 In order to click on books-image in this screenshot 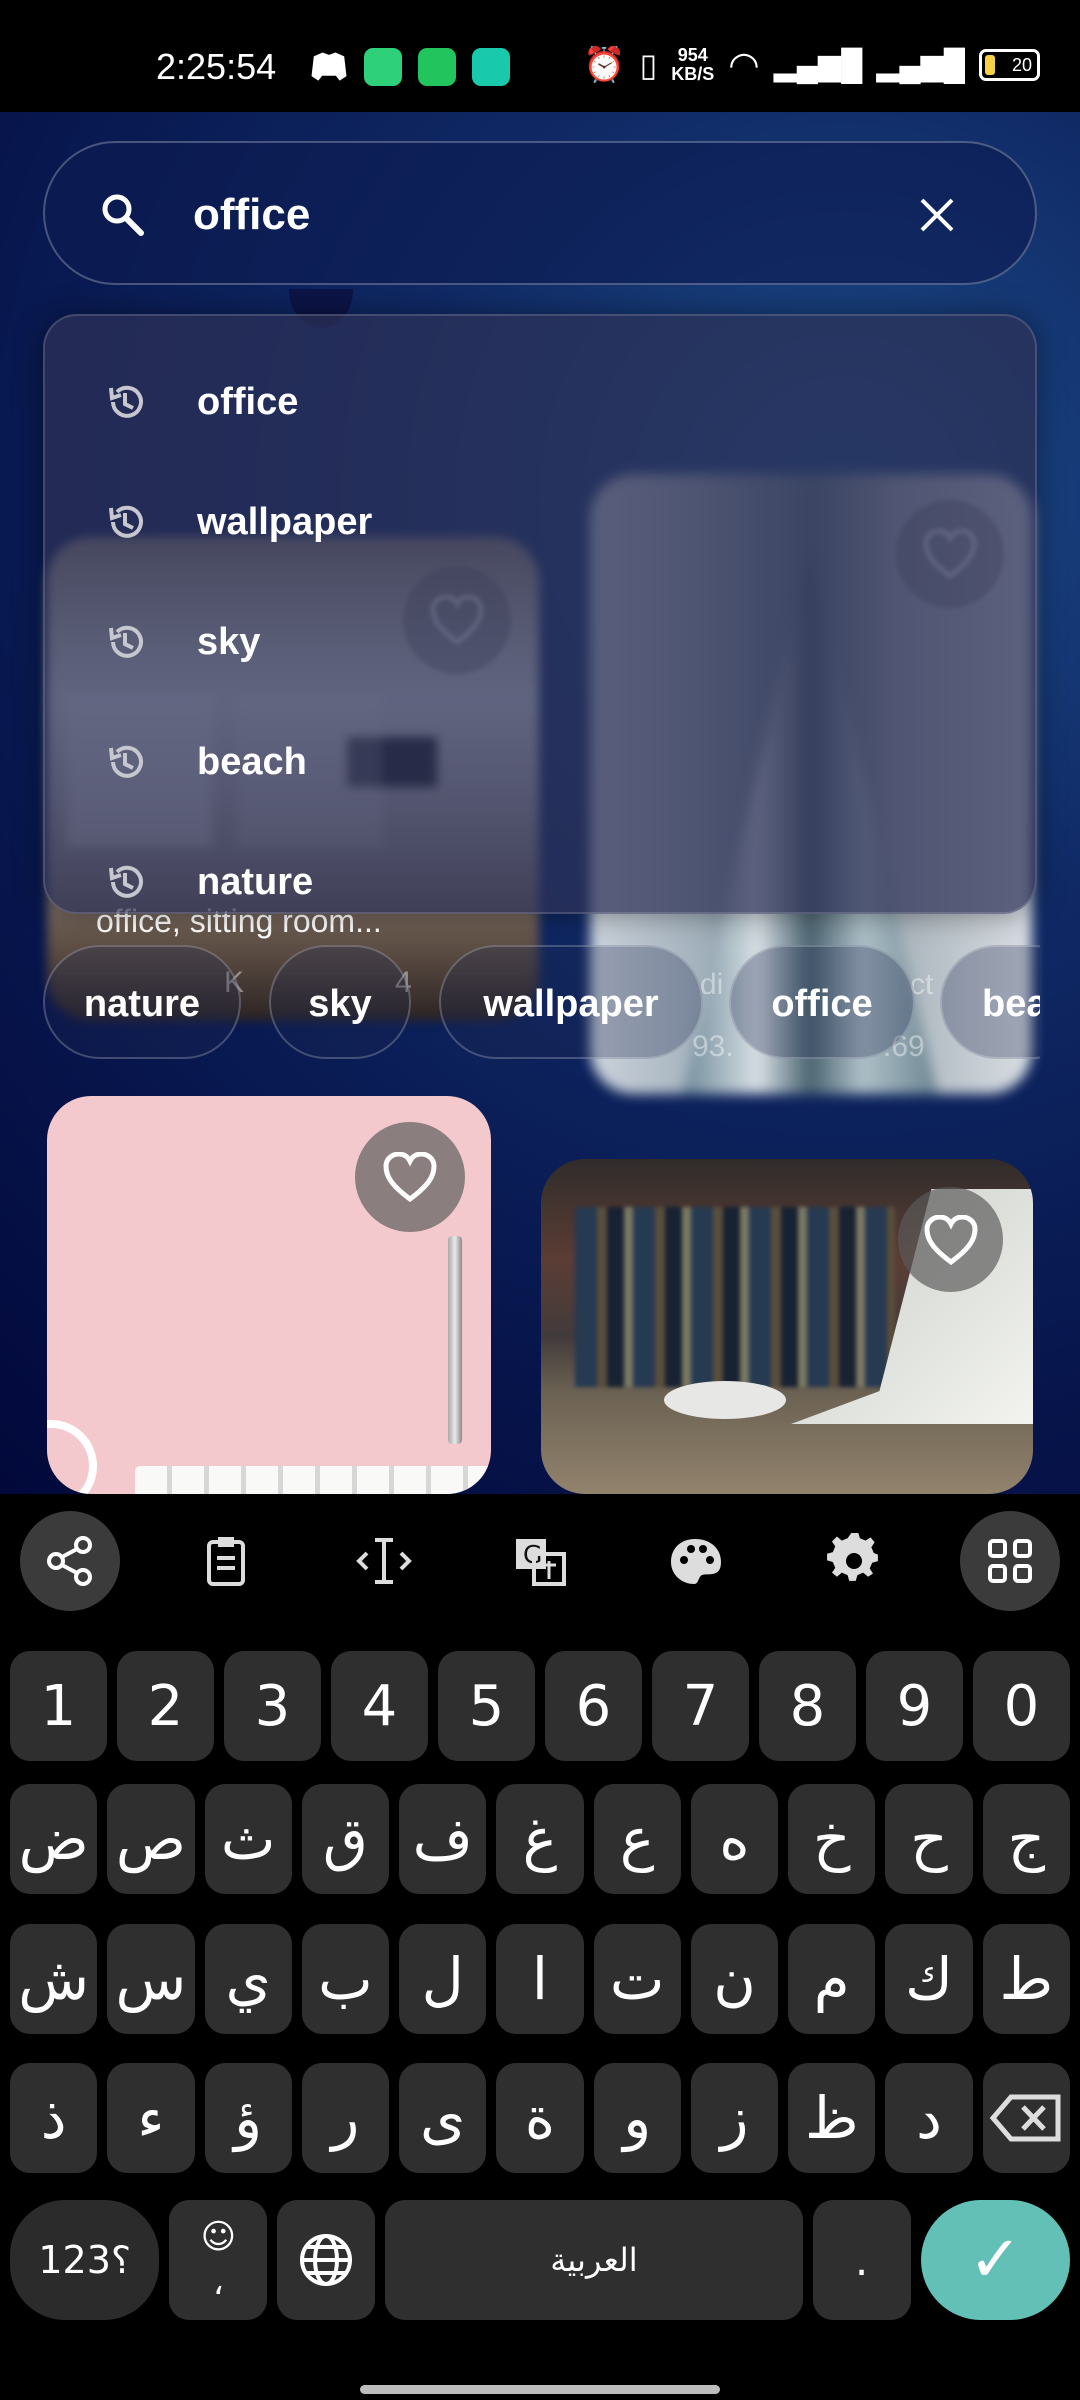, I will do `click(735, 1297)`.